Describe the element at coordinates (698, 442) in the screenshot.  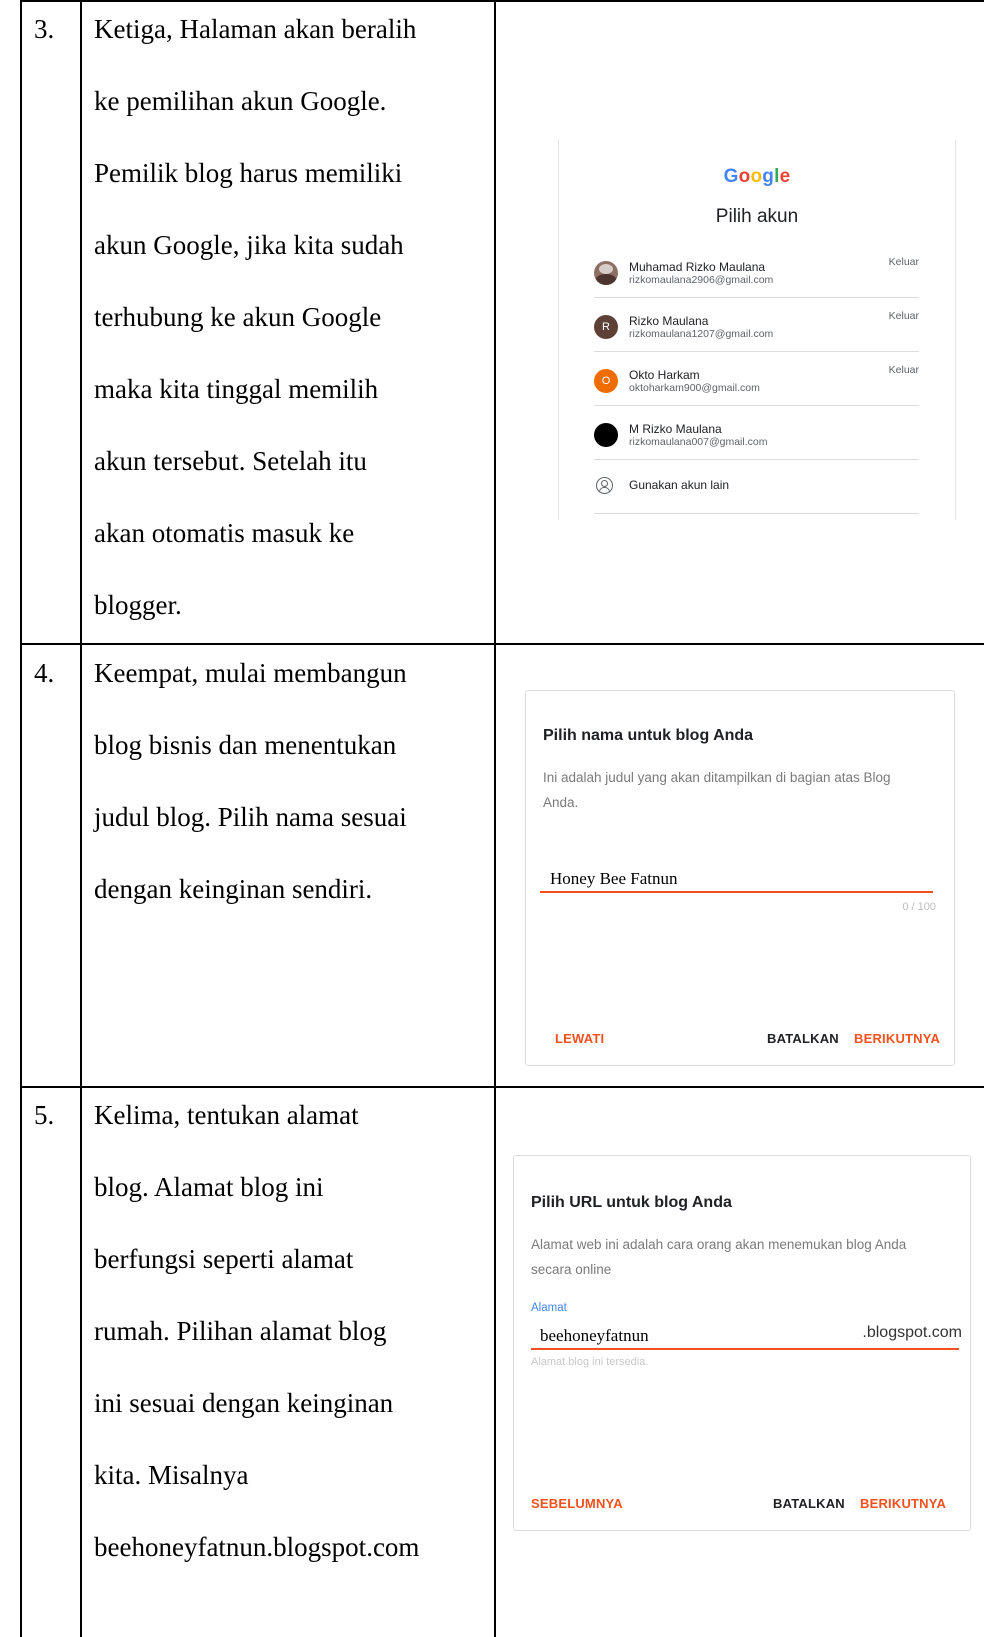
I see `account-email: rizkomaulana007@gmail.com` at that location.